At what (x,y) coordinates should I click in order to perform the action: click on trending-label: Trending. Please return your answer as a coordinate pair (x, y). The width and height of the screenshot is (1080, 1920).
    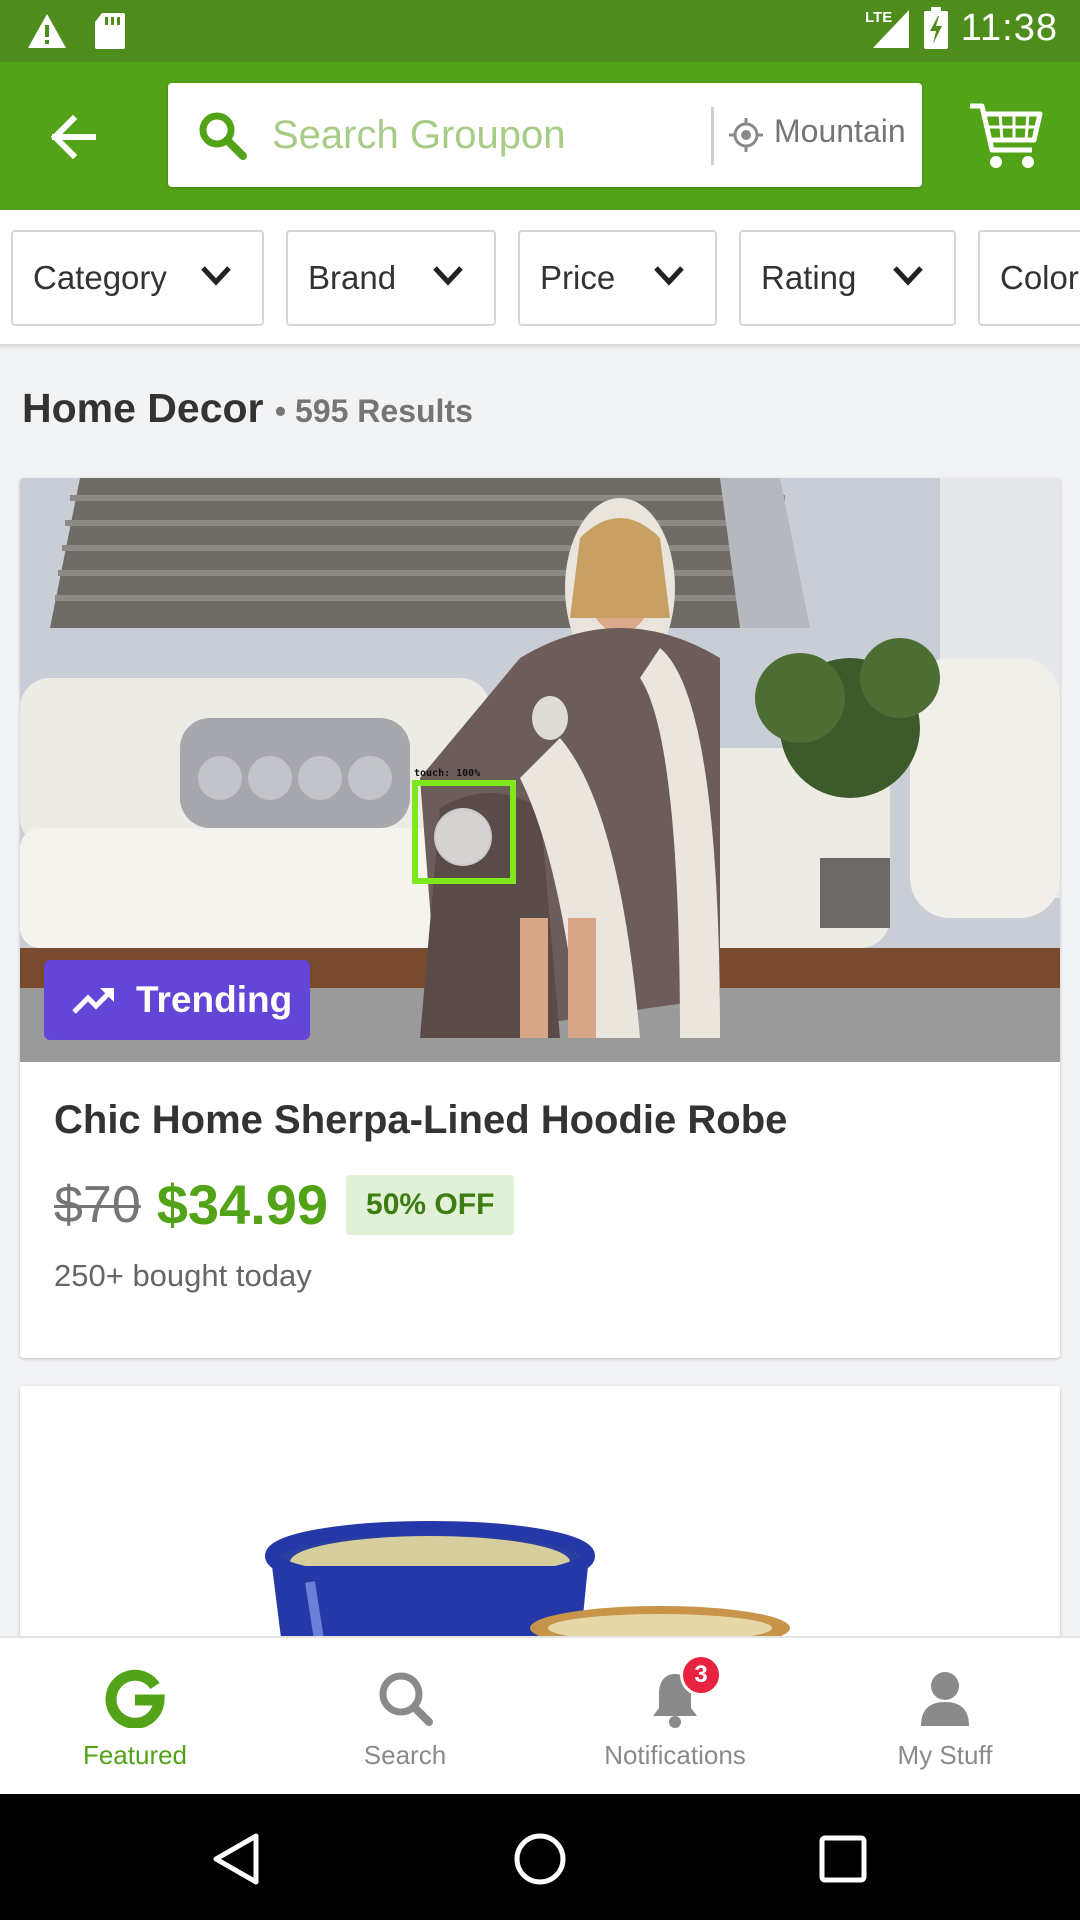
    Looking at the image, I should click on (214, 999).